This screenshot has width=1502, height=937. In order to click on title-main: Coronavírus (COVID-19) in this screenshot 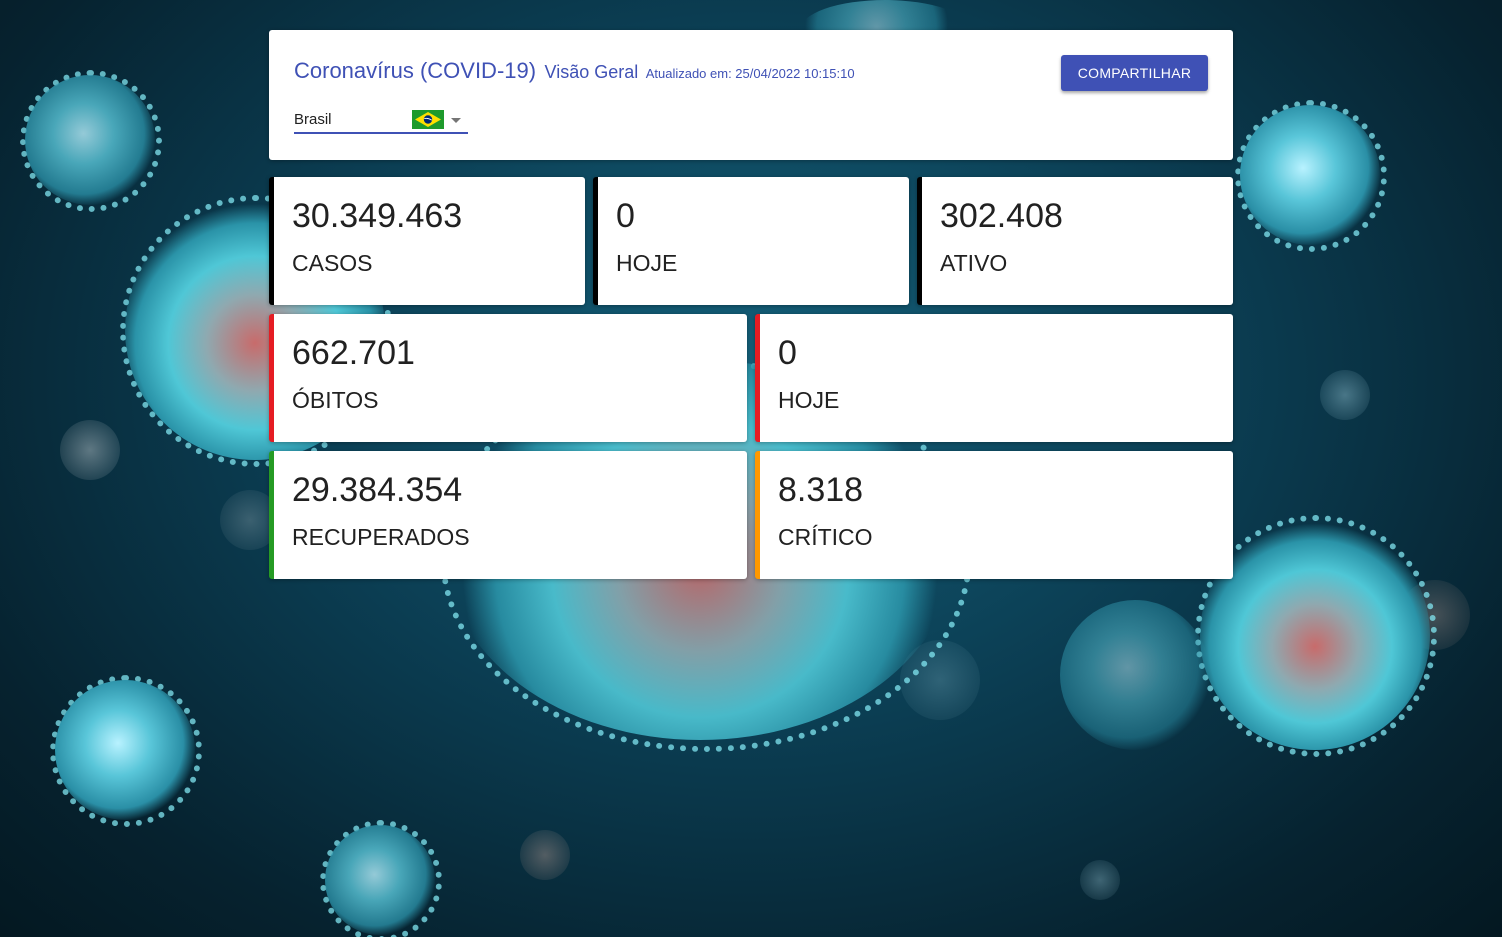, I will do `click(415, 70)`.